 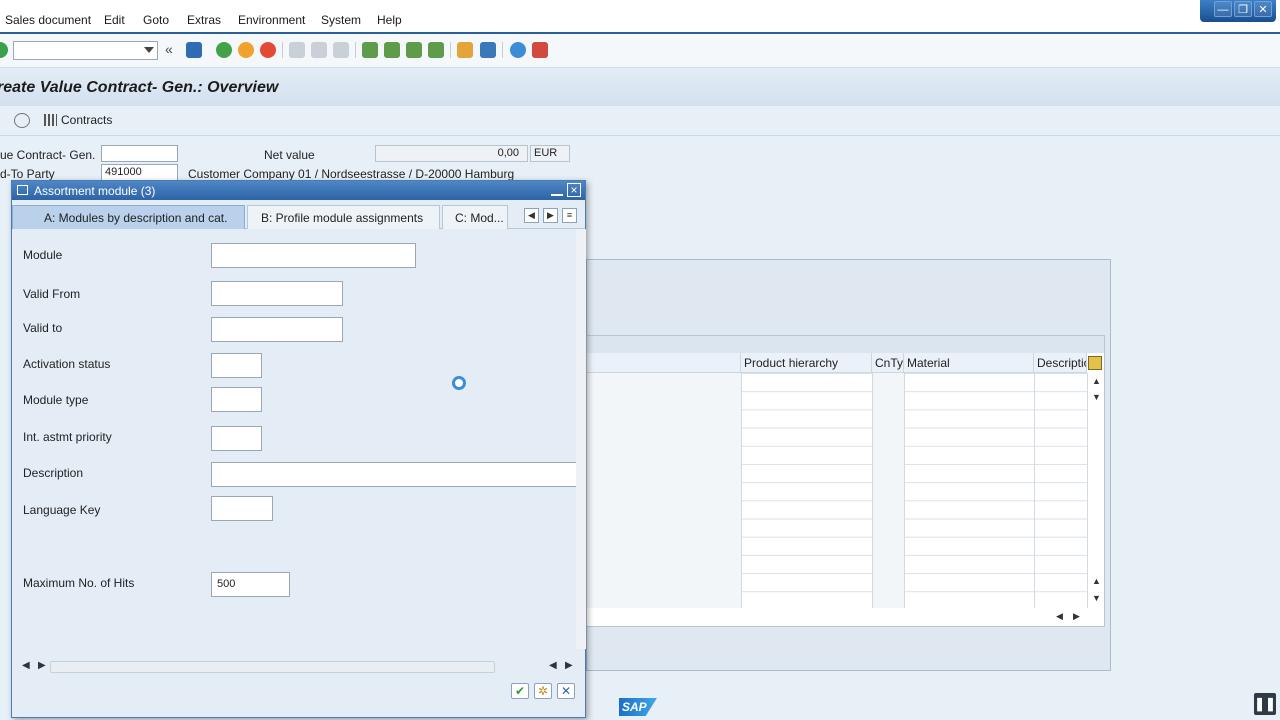 What do you see at coordinates (566, 691) in the screenshot?
I see `cancel-icon: ✕` at bounding box center [566, 691].